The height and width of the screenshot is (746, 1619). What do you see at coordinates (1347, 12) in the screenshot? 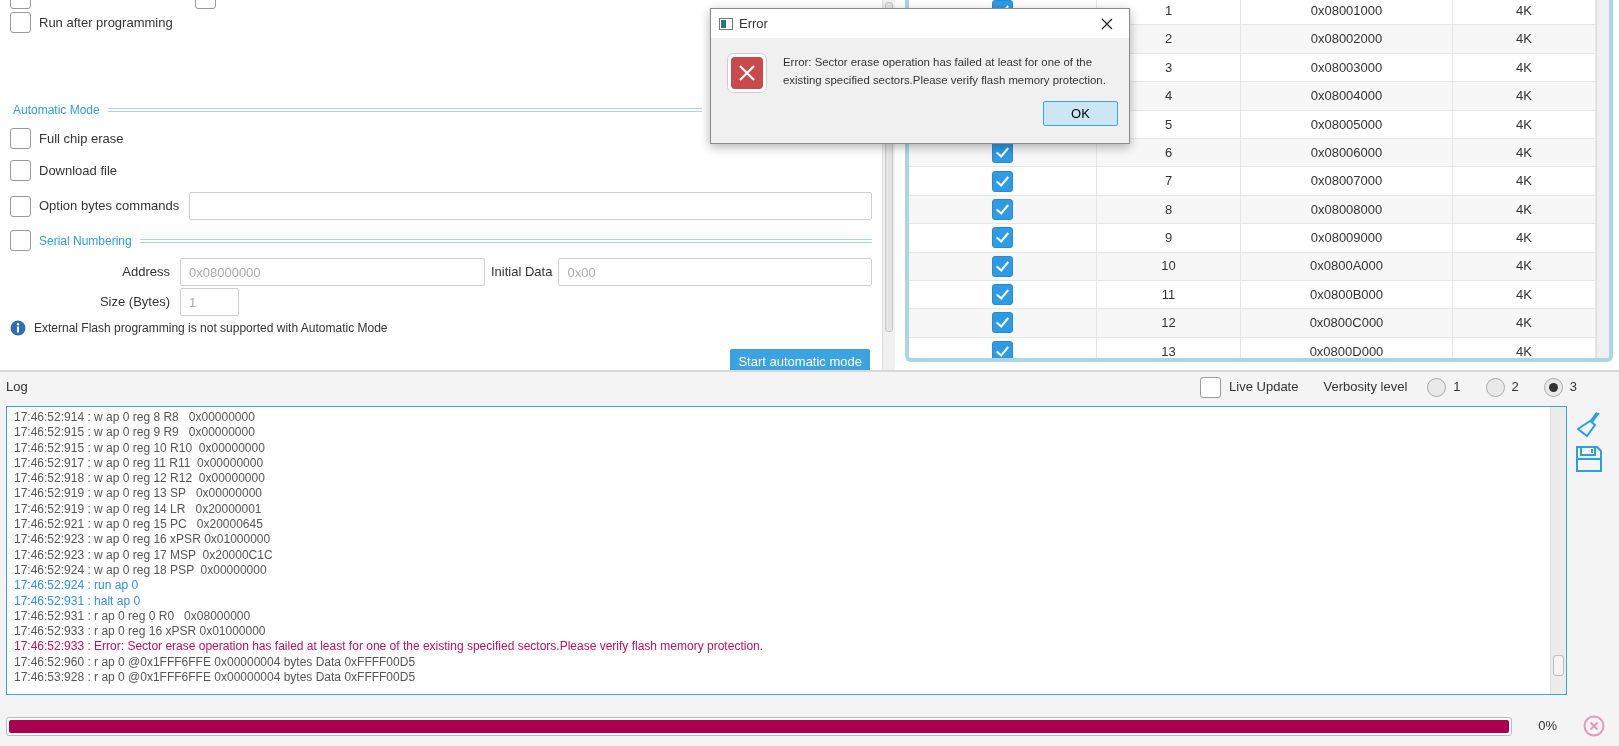
I see `table-cell: 0x08001000` at bounding box center [1347, 12].